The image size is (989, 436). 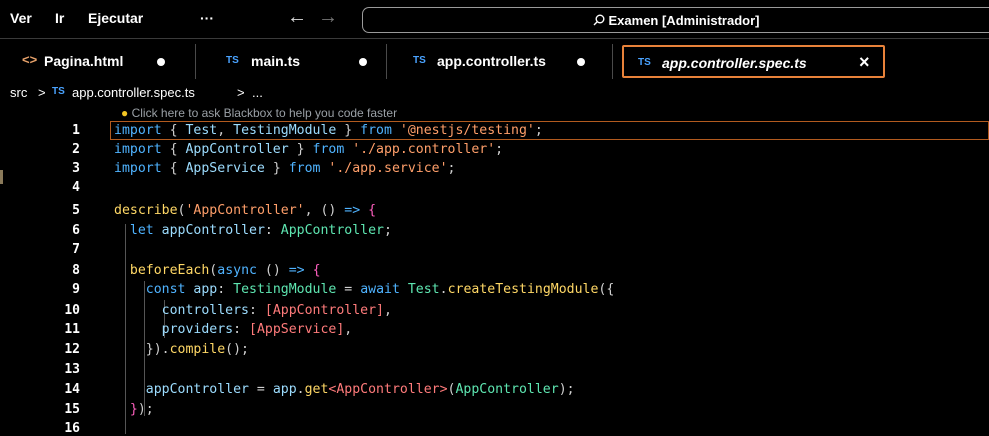 I want to click on line-number: 13, so click(x=72, y=369).